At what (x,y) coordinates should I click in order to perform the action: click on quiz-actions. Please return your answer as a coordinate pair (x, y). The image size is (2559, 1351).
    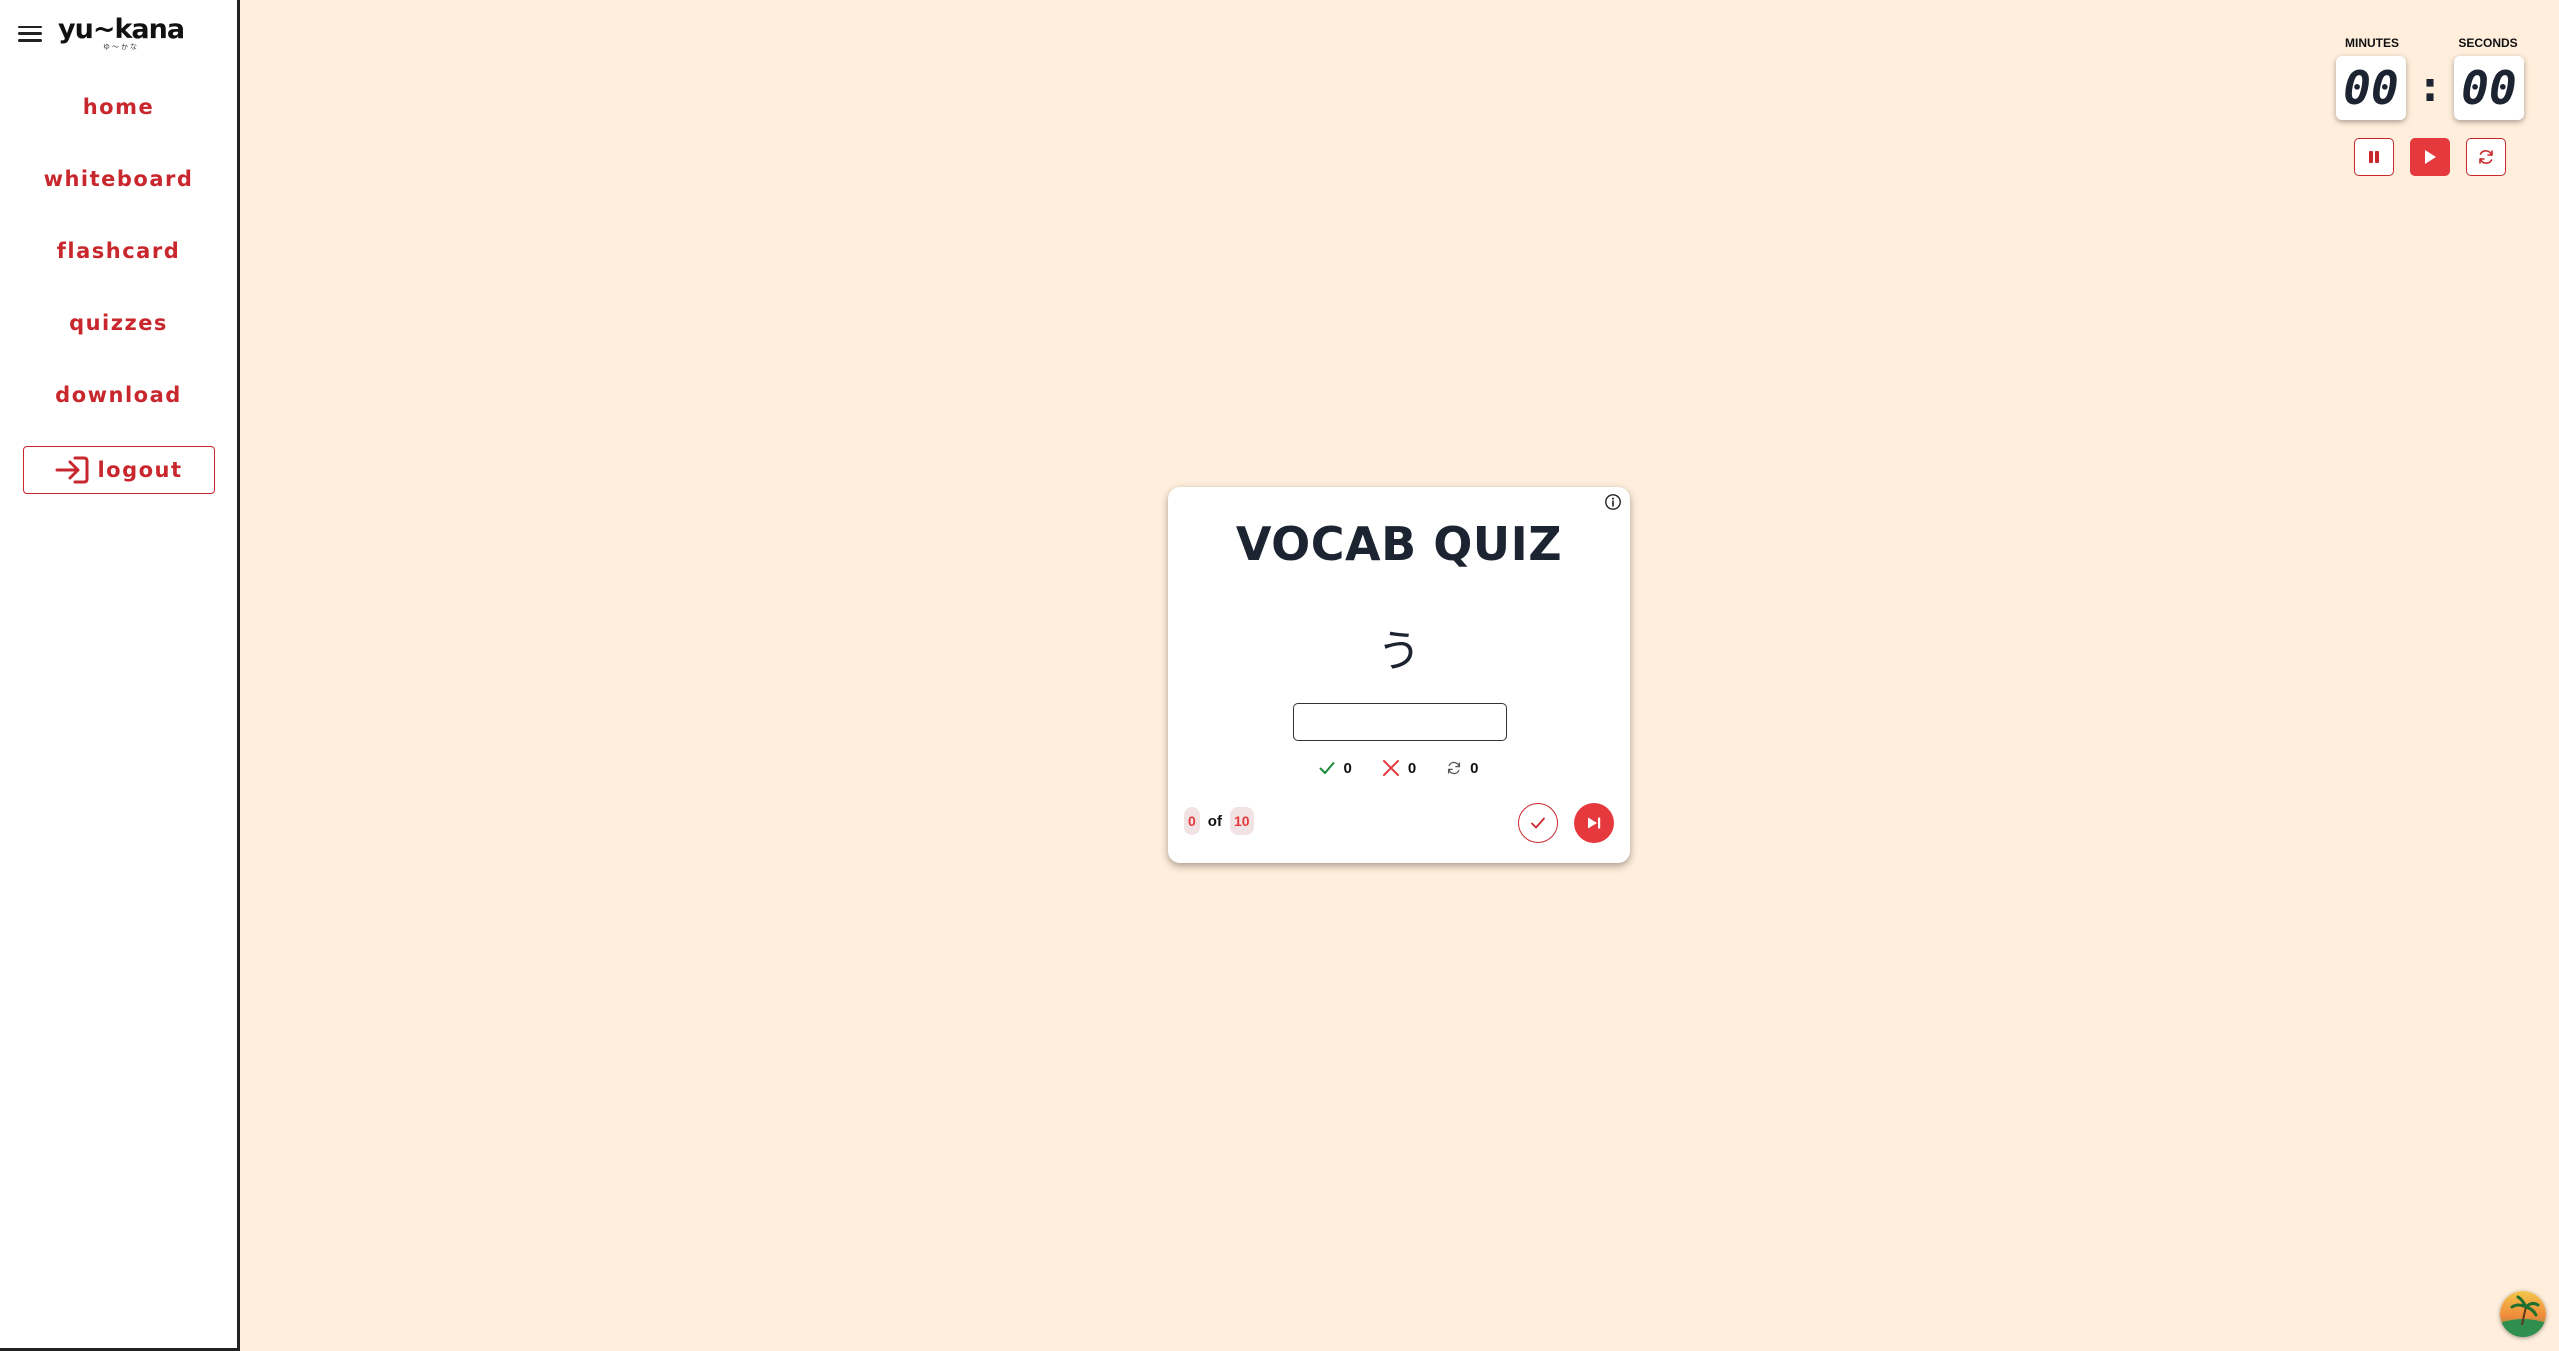
    Looking at the image, I should click on (1566, 823).